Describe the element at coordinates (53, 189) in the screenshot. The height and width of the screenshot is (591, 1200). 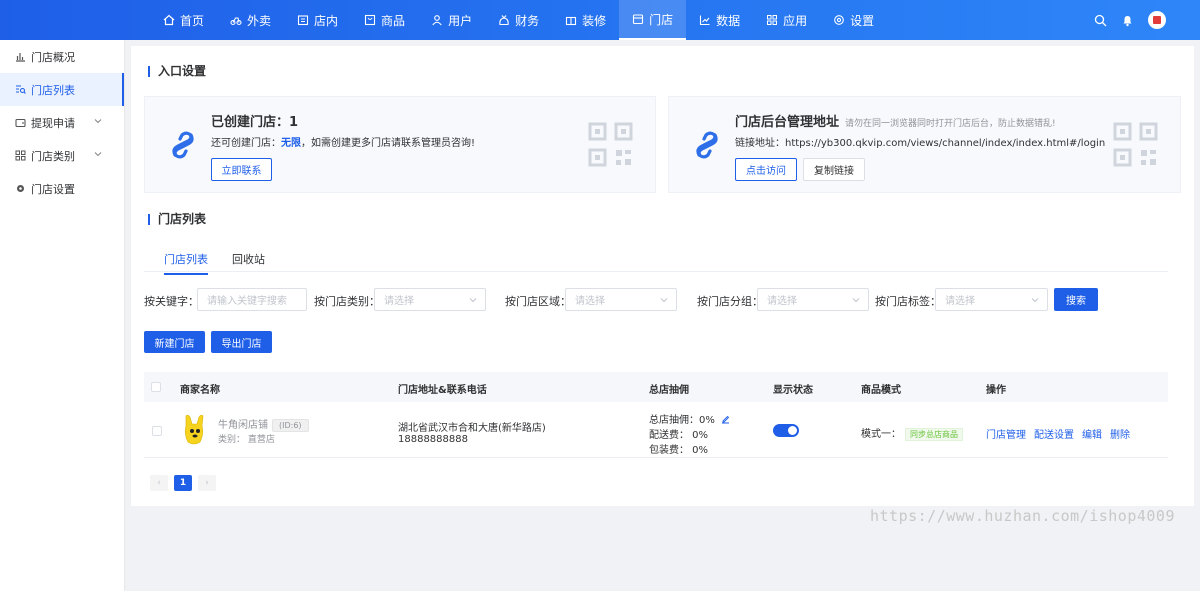
I see `sidebar-item-label: 门店设置` at that location.